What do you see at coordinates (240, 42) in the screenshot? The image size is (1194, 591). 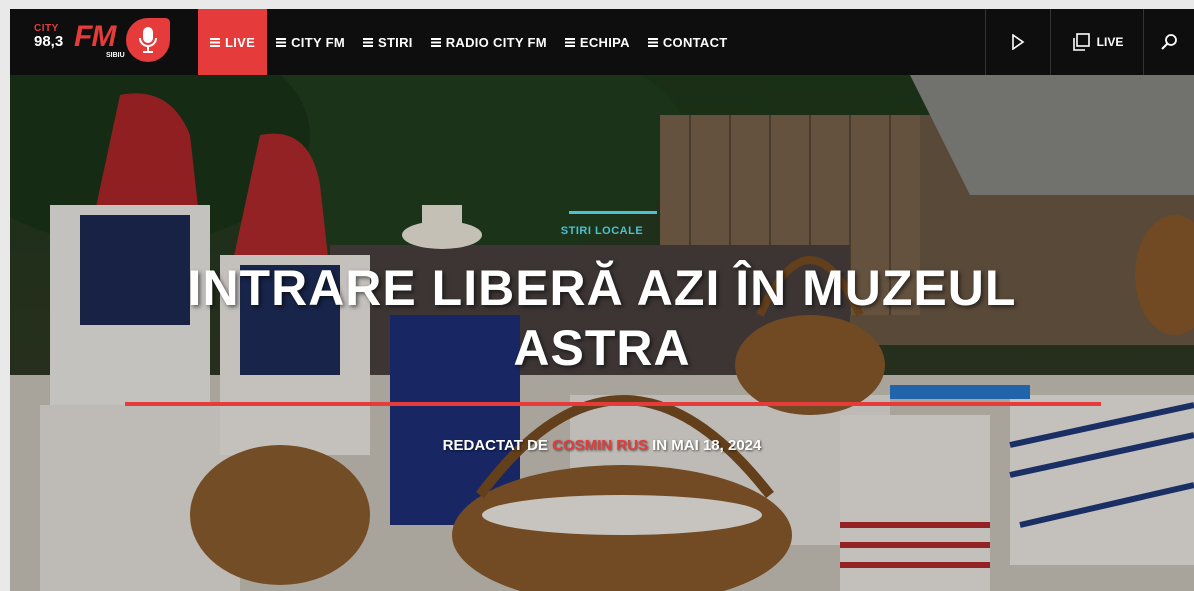 I see `nav-item-label: LIVE` at bounding box center [240, 42].